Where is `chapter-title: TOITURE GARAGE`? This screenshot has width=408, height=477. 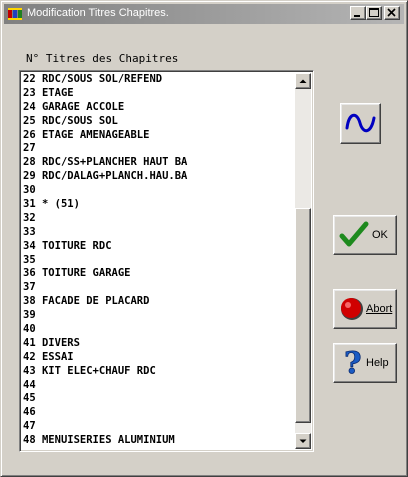 chapter-title: TOITURE GARAGE is located at coordinates (86, 273).